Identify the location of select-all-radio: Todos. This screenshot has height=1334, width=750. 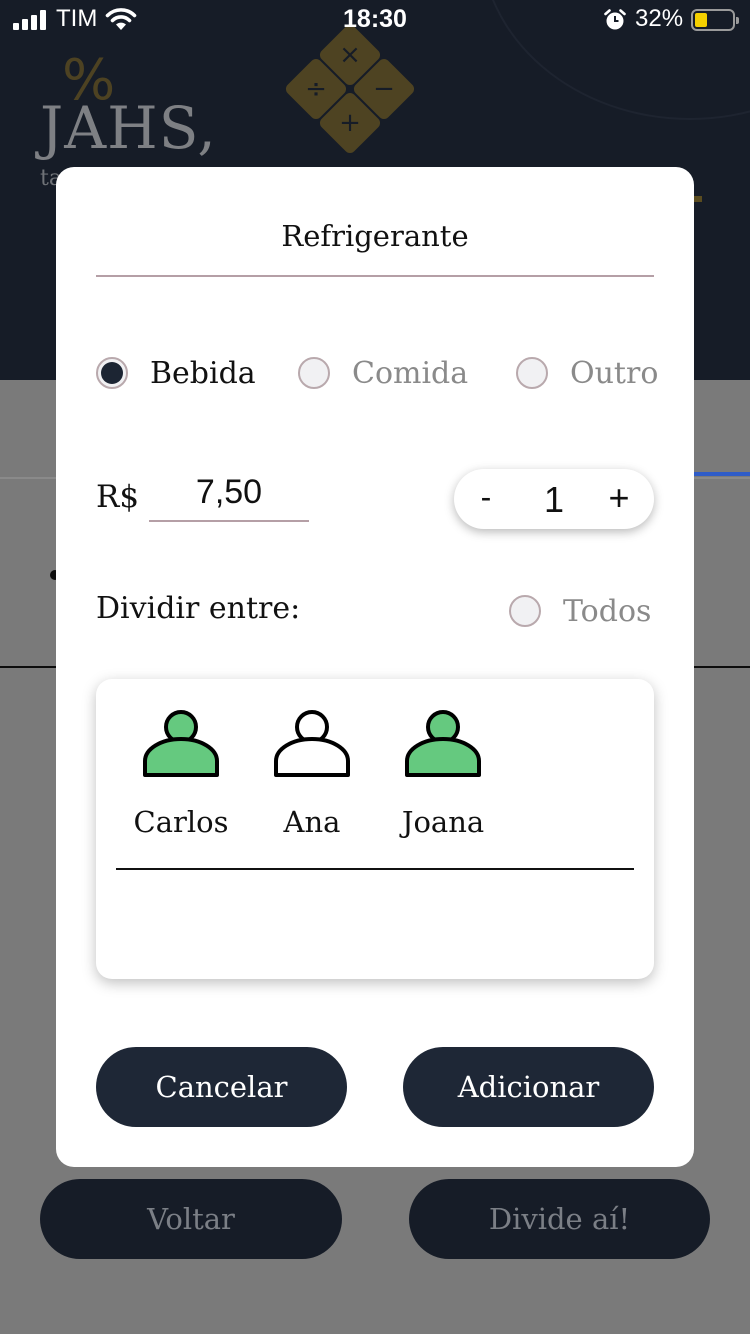
(580, 611).